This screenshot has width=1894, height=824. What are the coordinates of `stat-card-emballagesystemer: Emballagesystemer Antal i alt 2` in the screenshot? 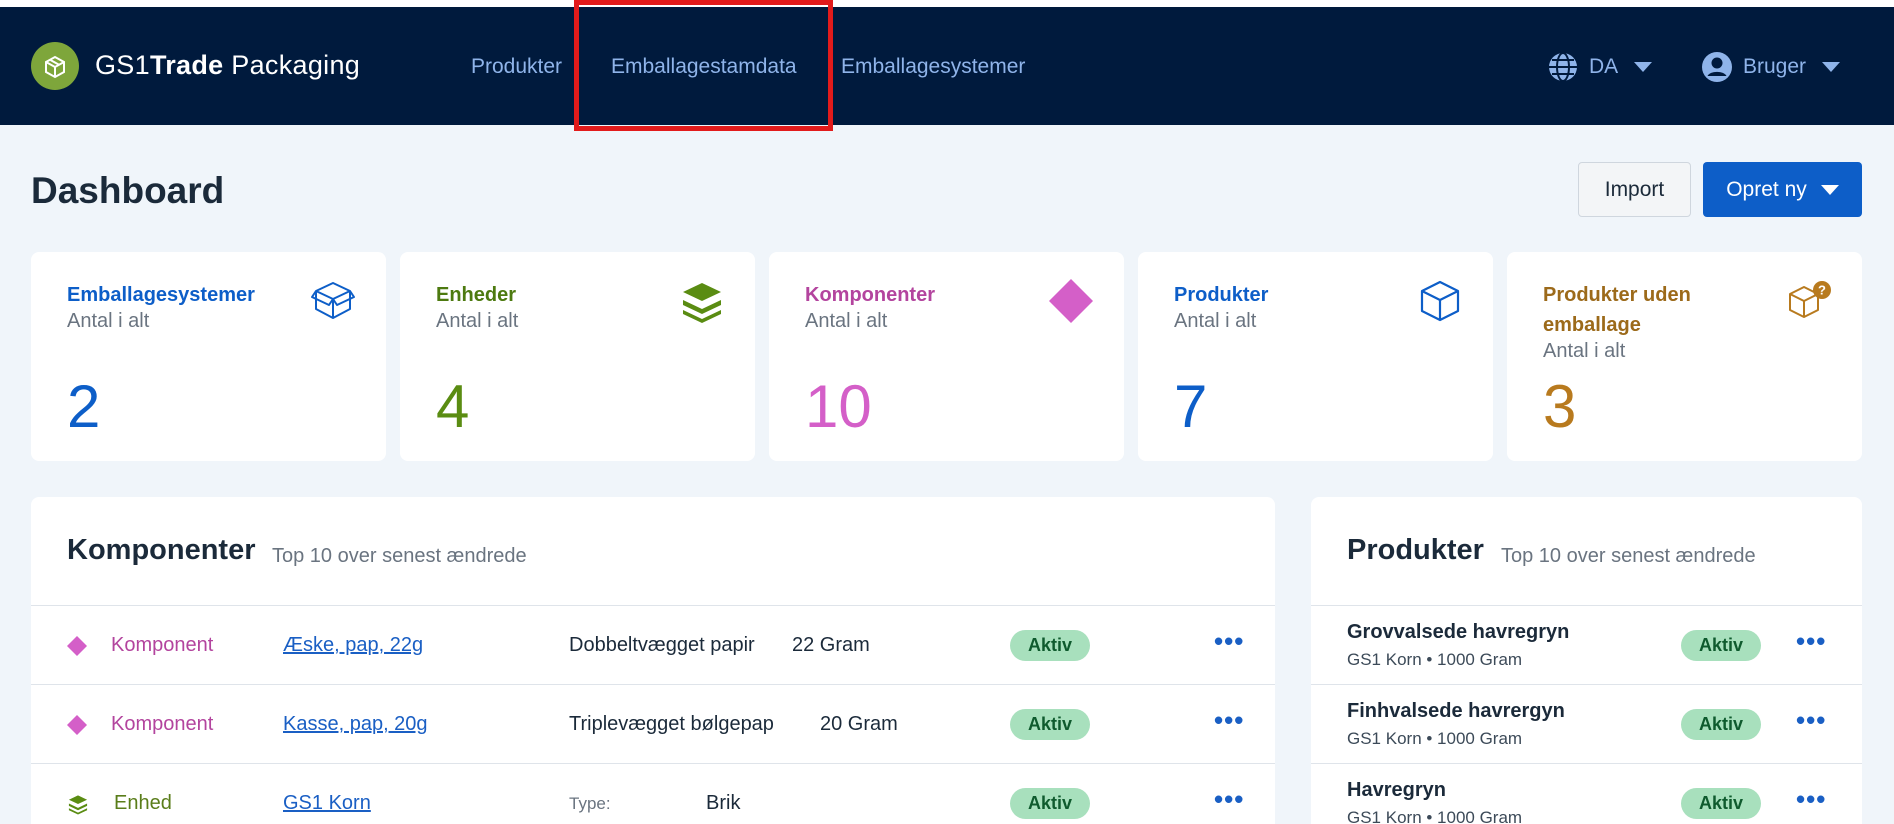 It's located at (208, 356).